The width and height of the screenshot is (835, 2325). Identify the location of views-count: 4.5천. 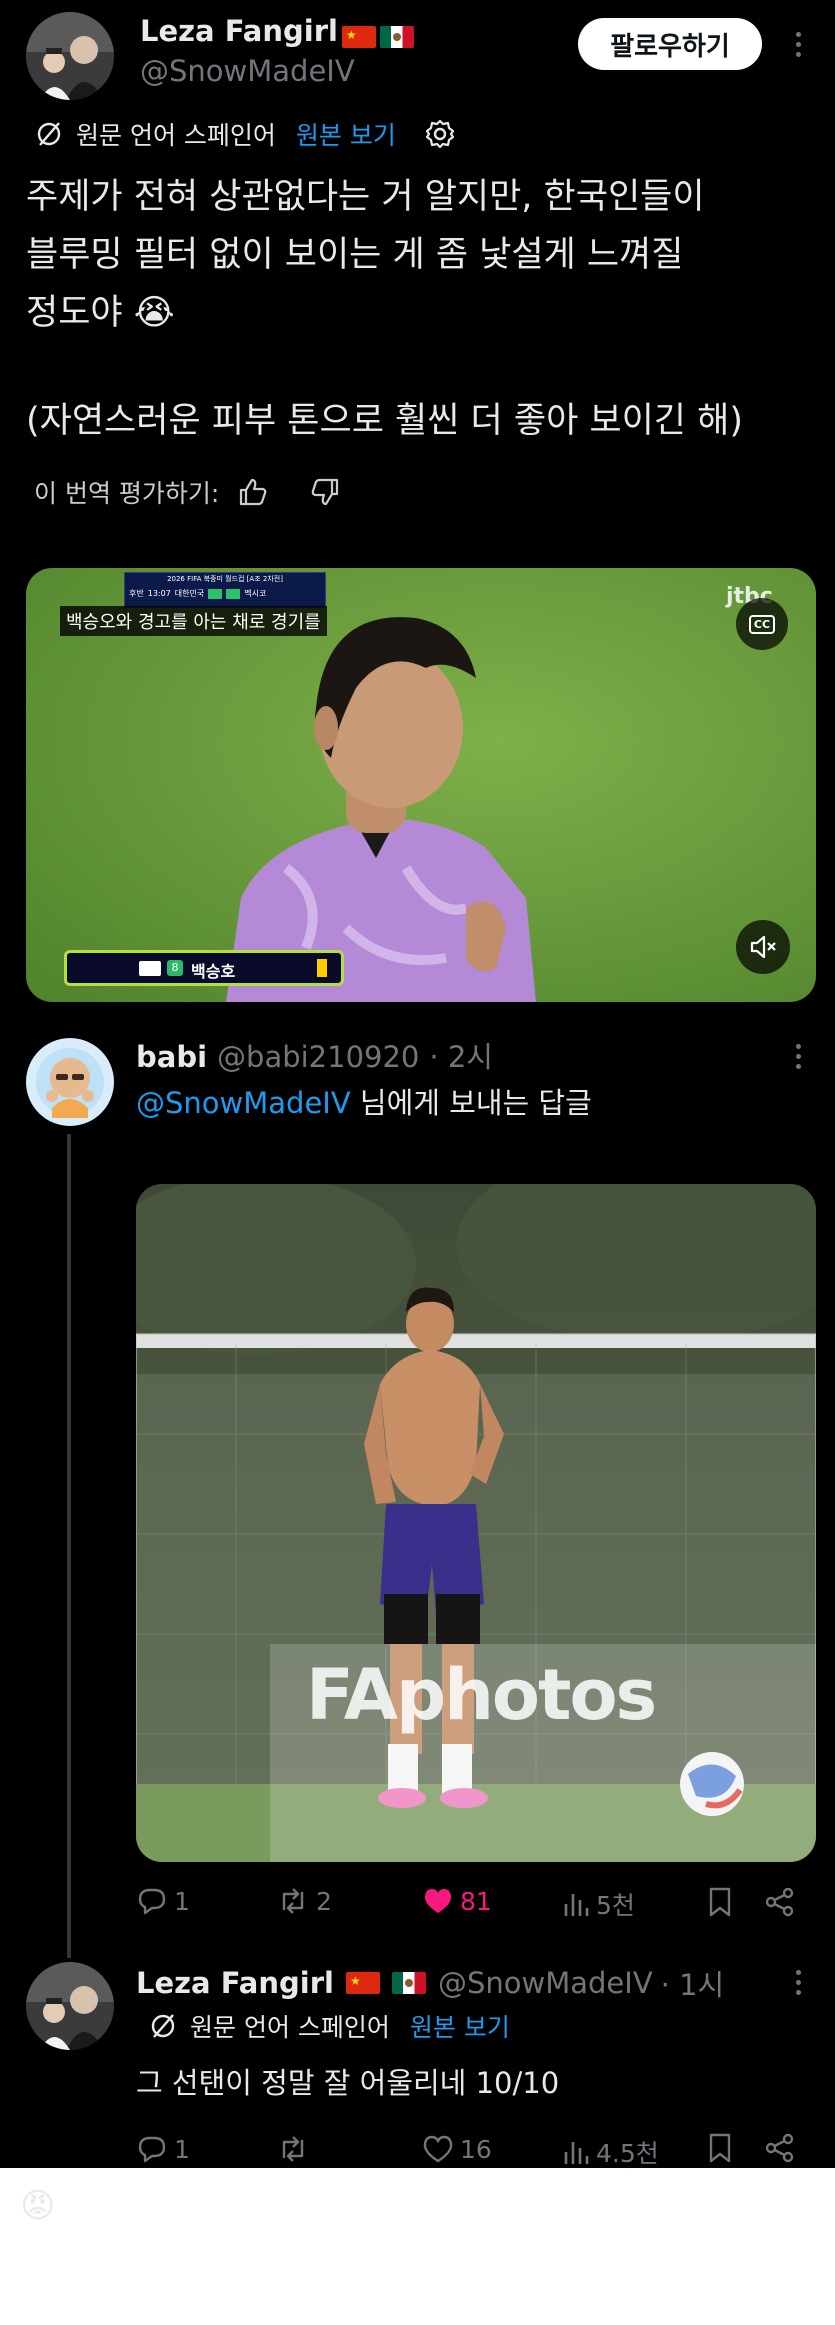
(627, 2153).